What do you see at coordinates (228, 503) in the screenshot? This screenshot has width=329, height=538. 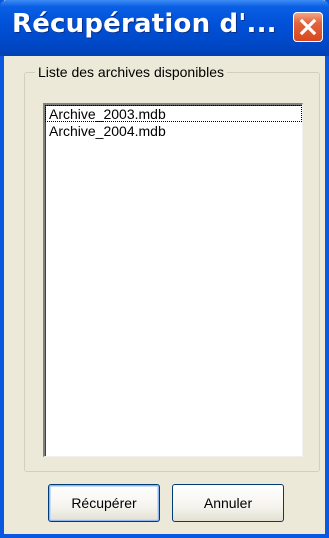 I see `cancel-button: Annuler` at bounding box center [228, 503].